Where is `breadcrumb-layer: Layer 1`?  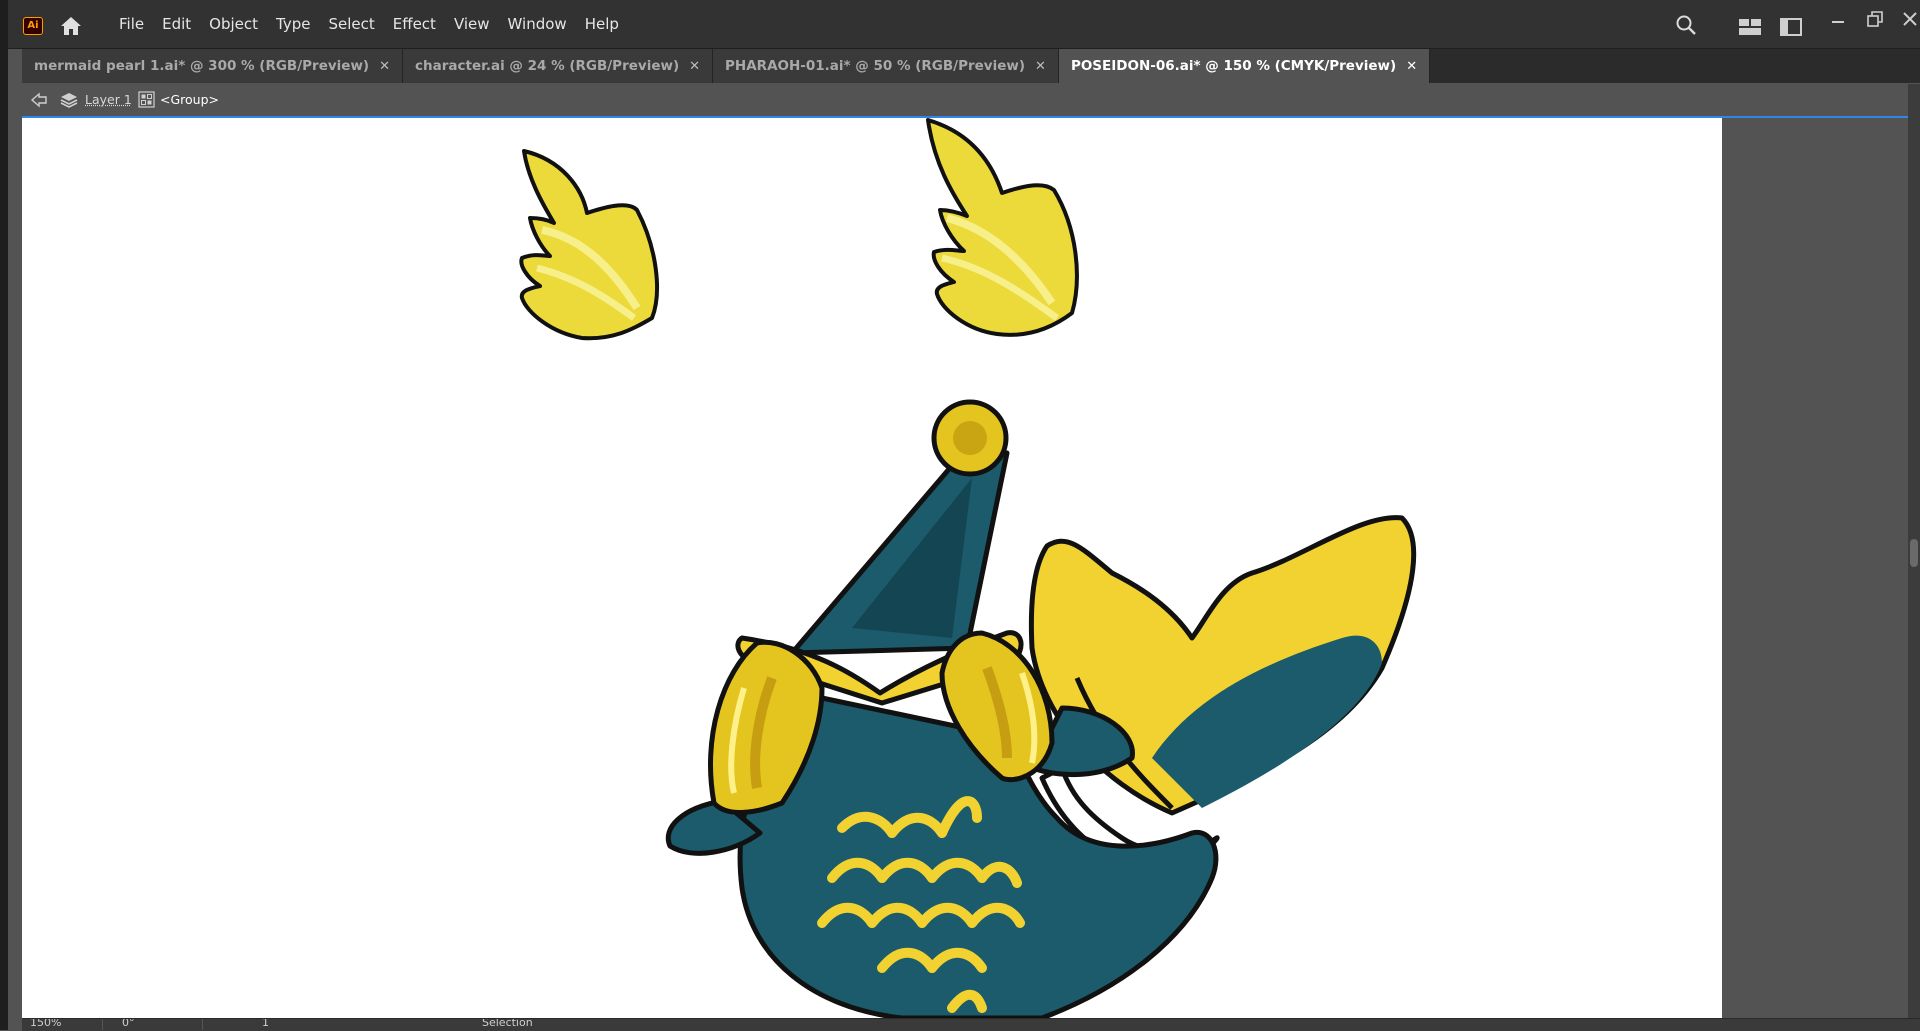
breadcrumb-layer: Layer 1 is located at coordinates (108, 99).